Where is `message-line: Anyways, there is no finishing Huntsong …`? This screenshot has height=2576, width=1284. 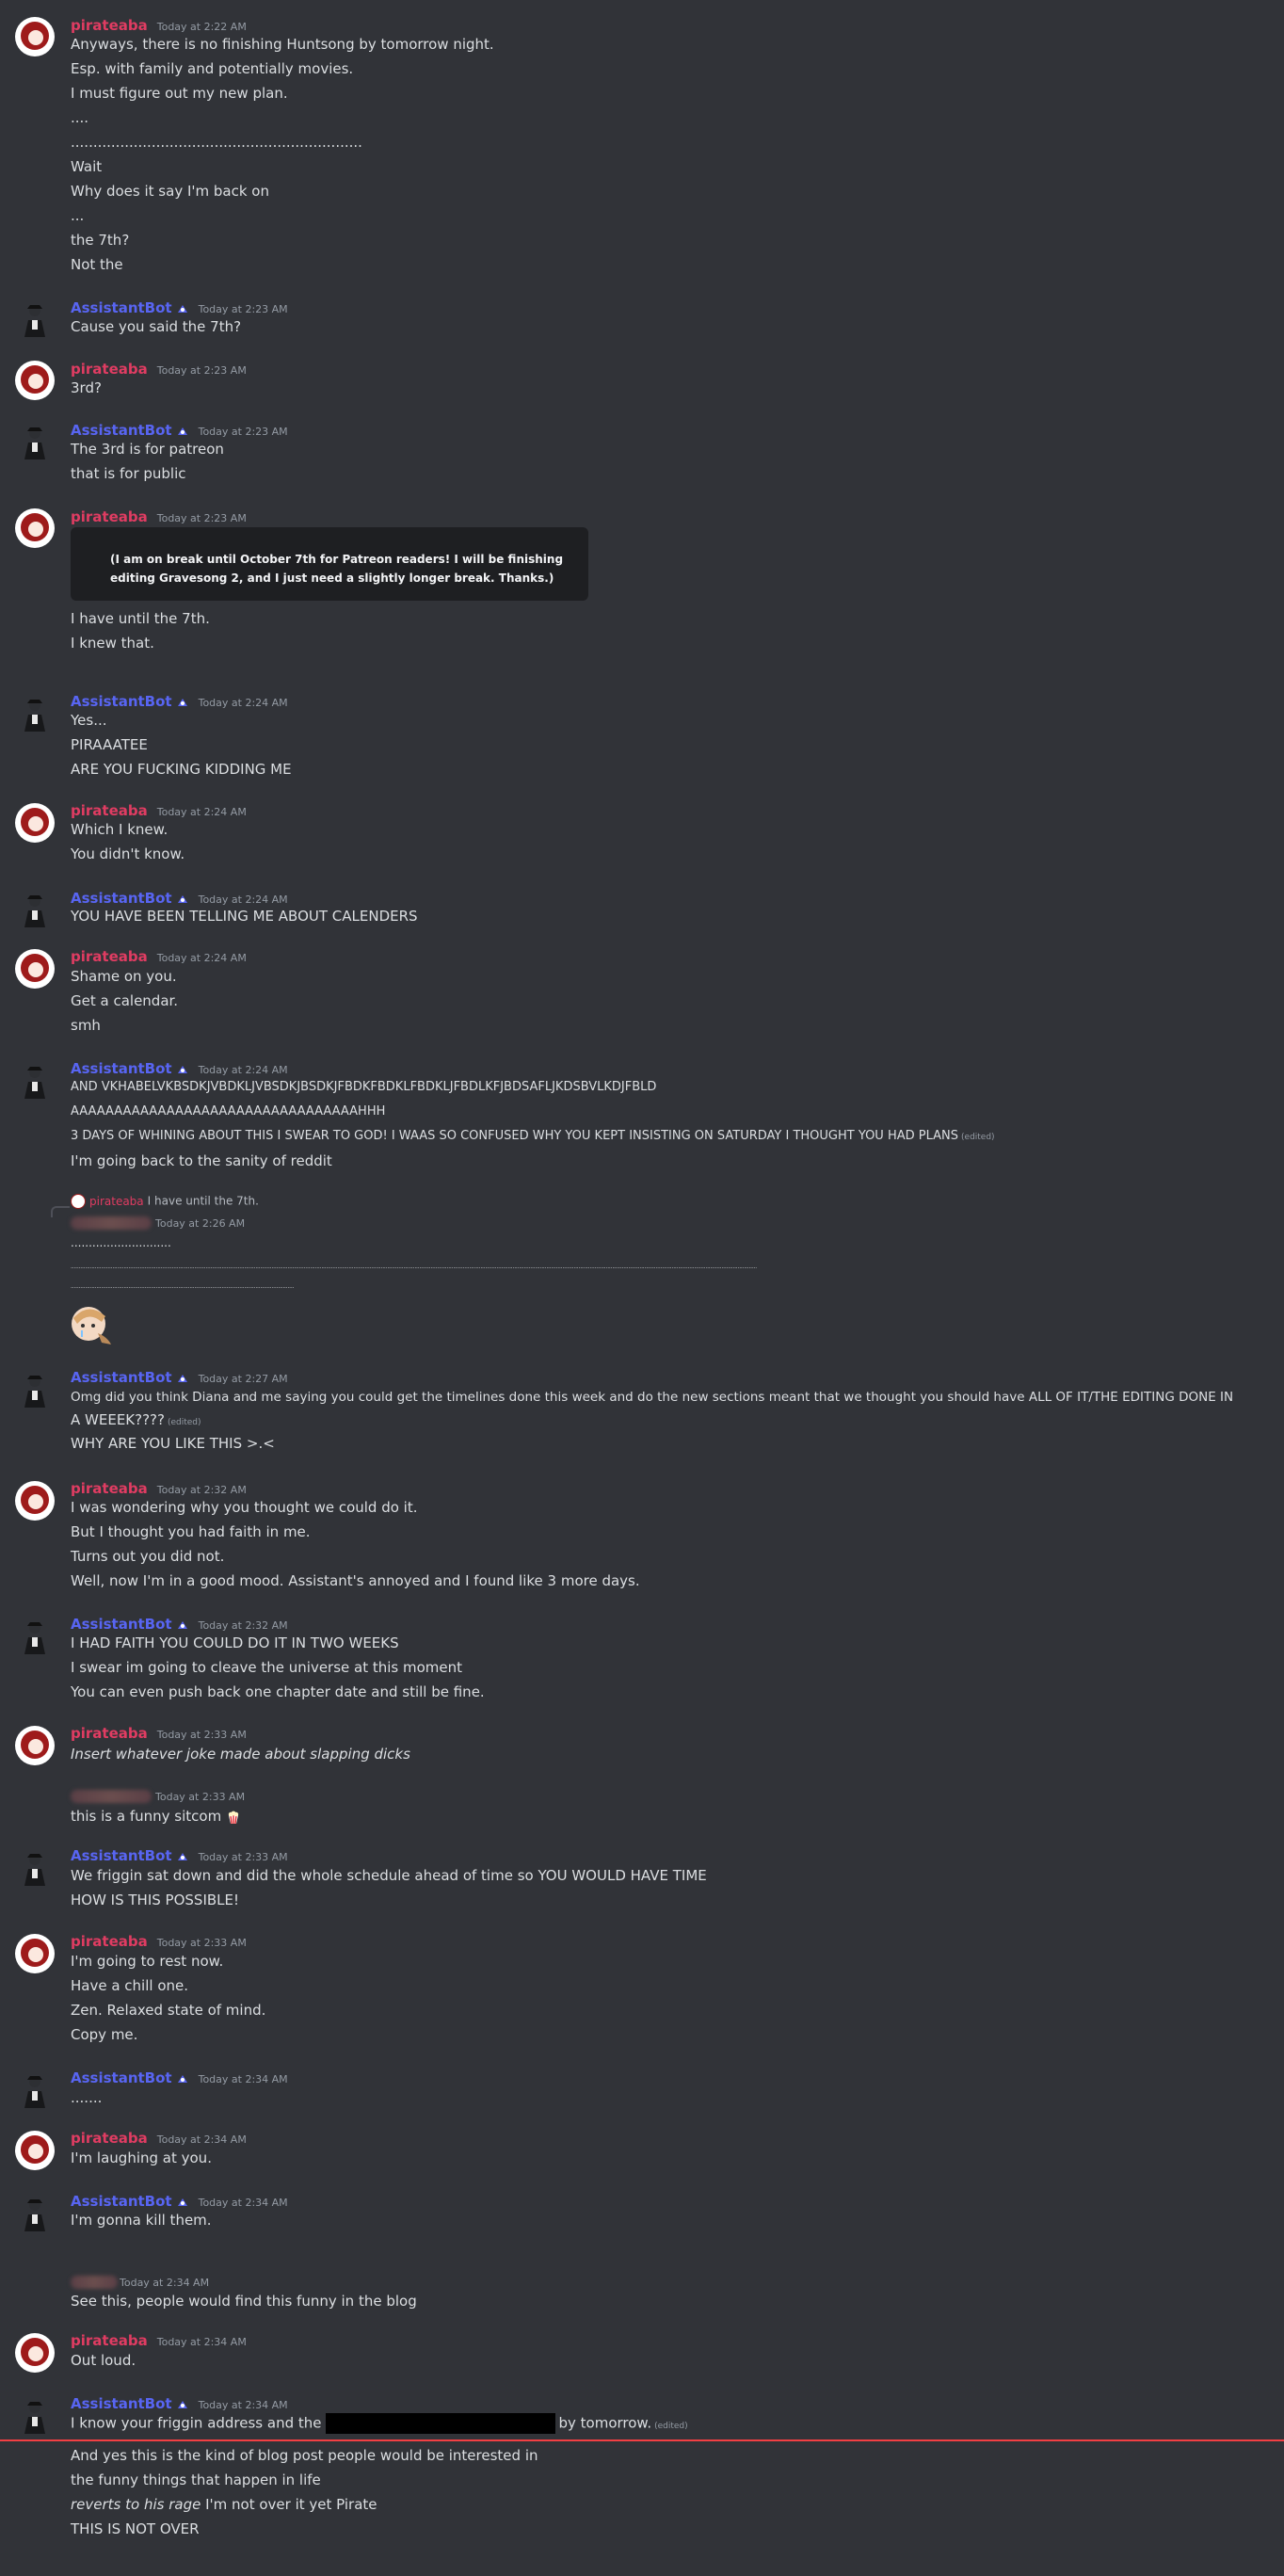 message-line: Anyways, there is no finishing Huntsong … is located at coordinates (283, 44).